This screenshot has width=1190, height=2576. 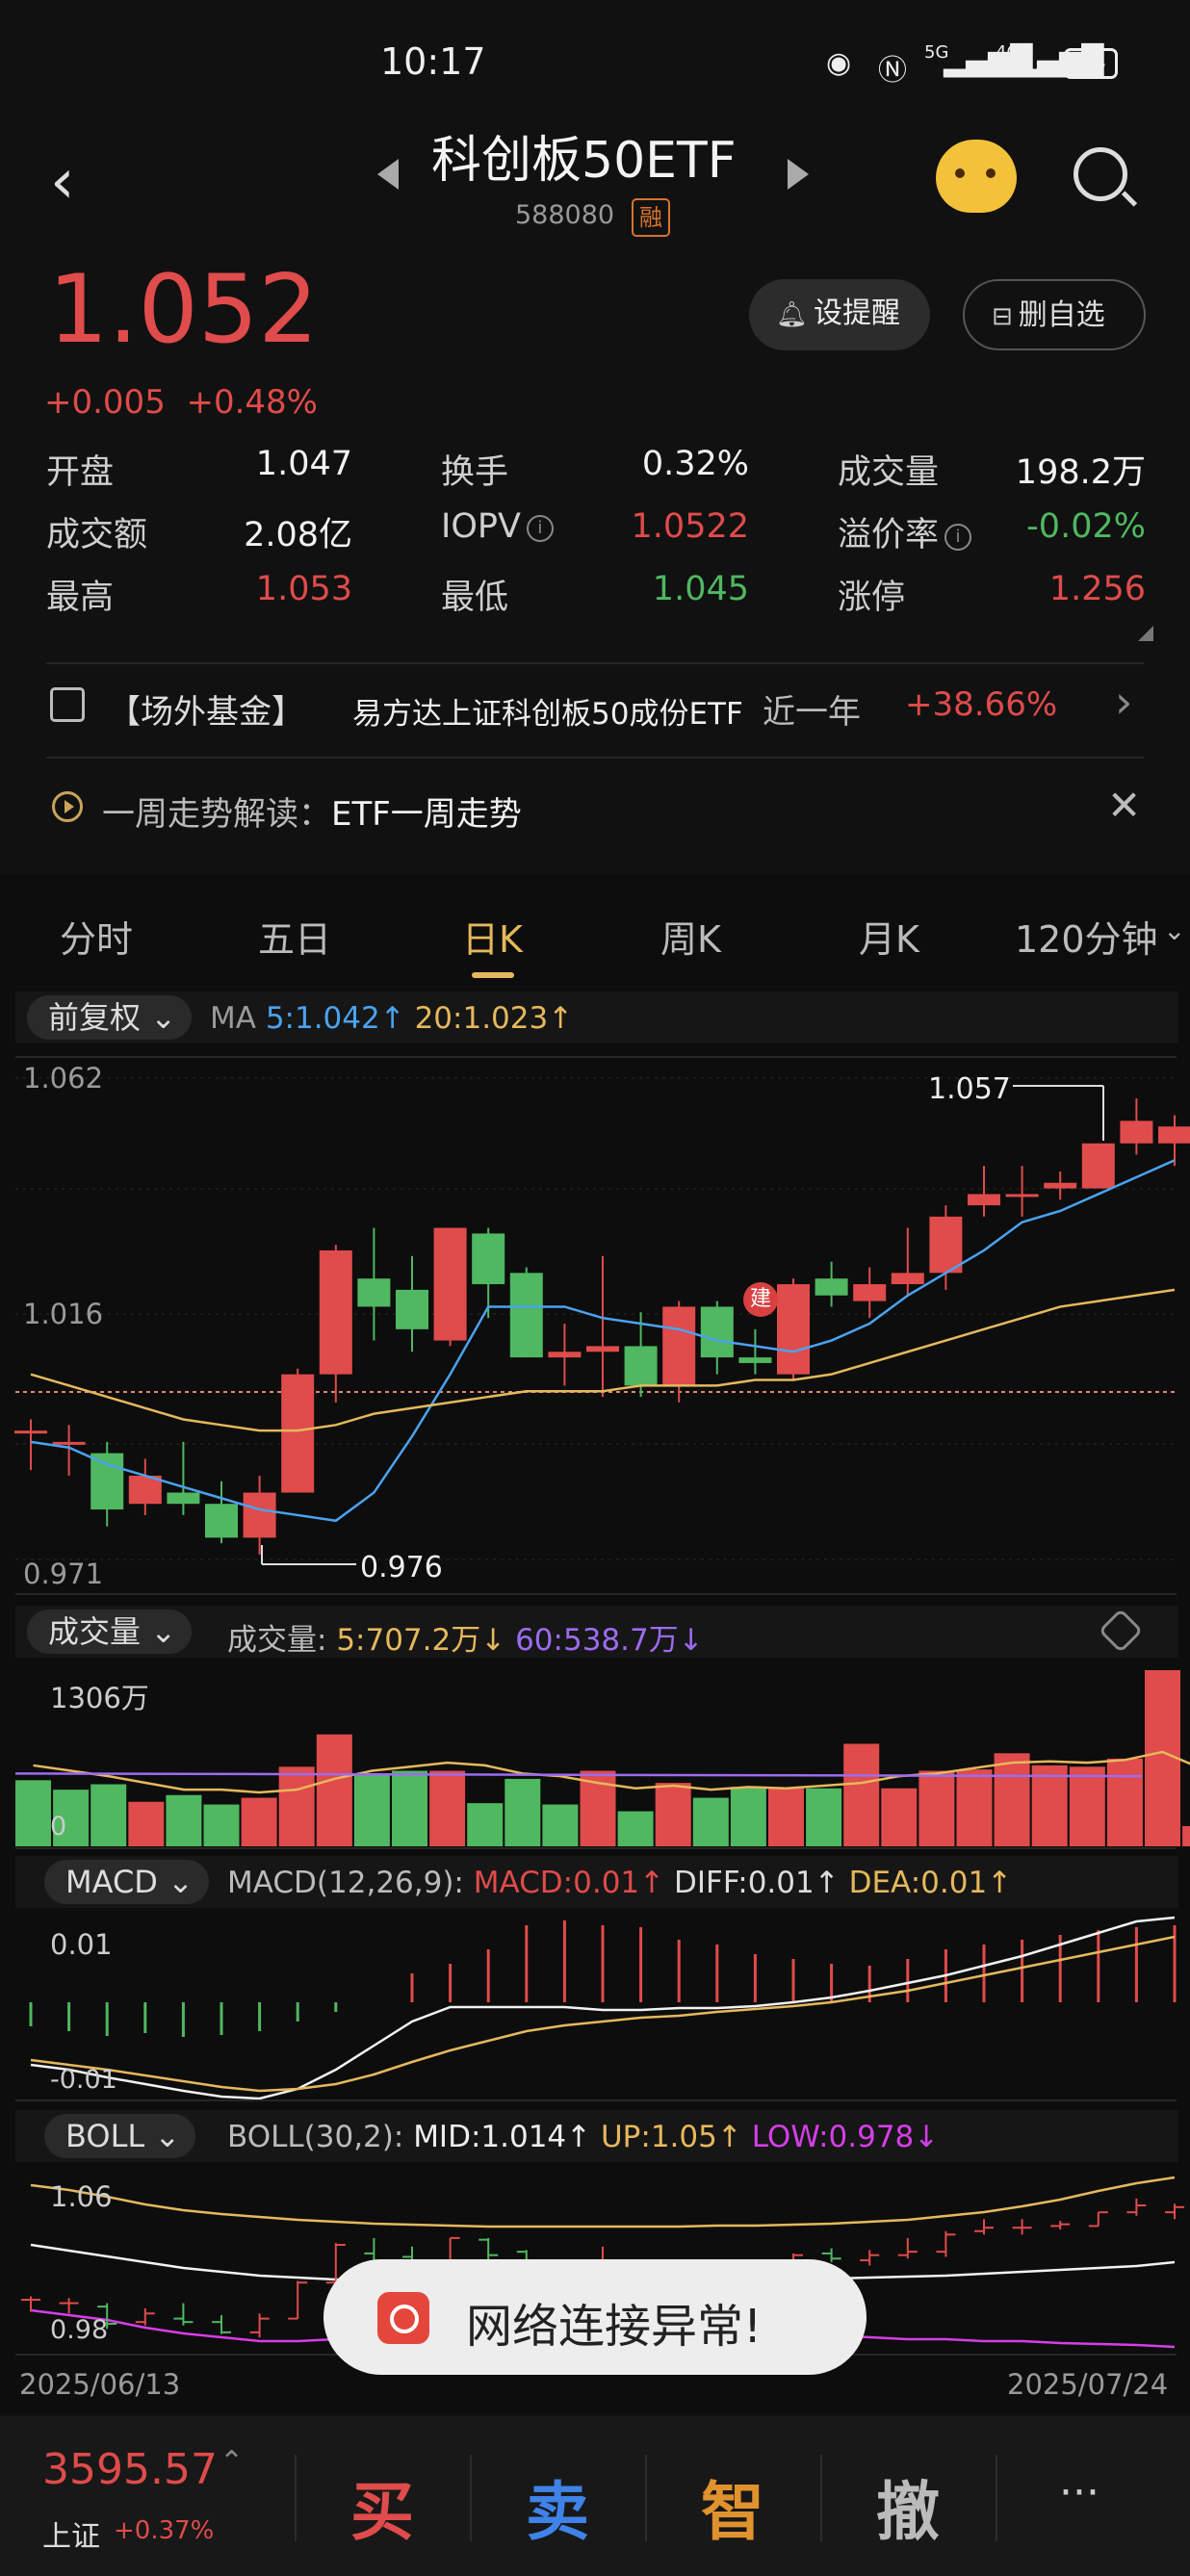 I want to click on more-icon: ···, so click(x=1079, y=2492).